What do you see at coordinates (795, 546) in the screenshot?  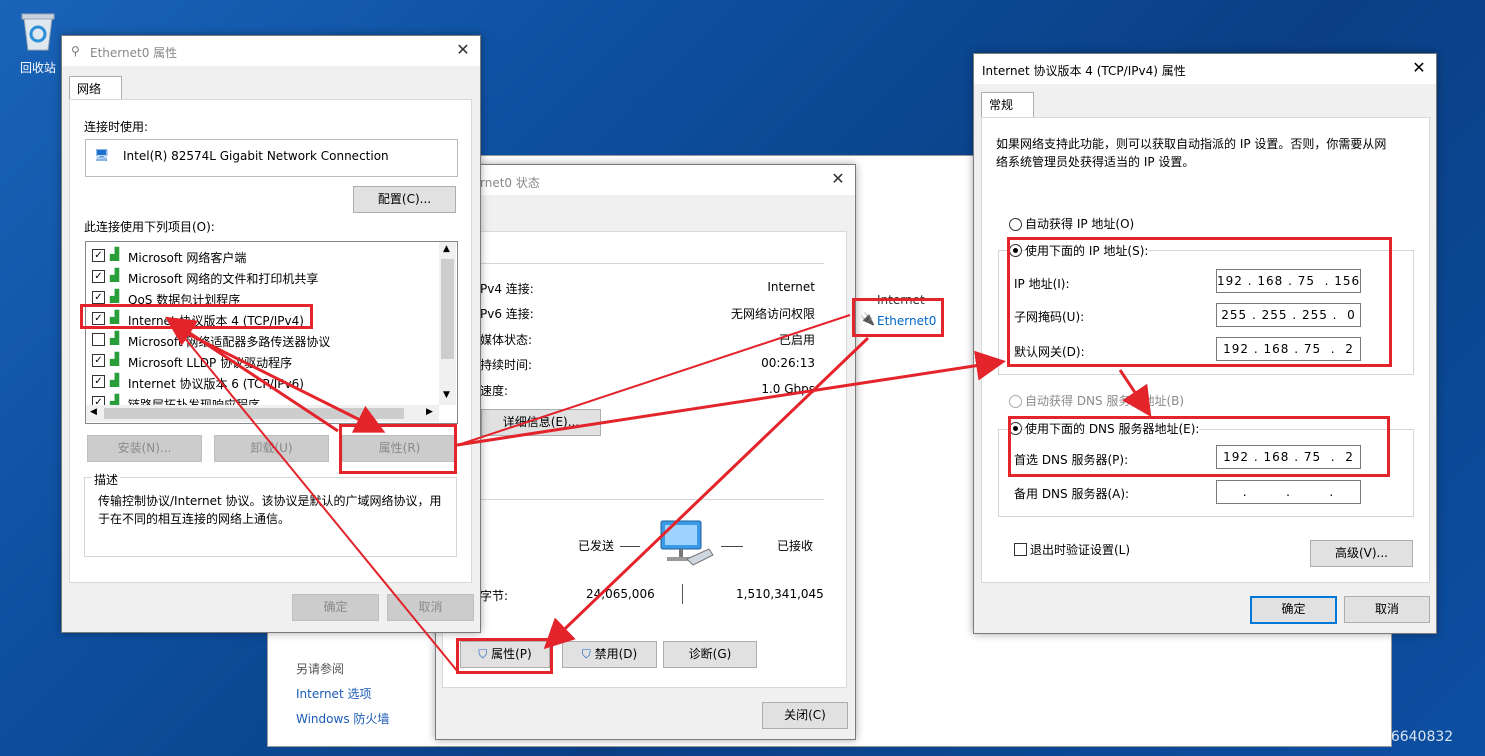 I see `received-label: 已接收` at bounding box center [795, 546].